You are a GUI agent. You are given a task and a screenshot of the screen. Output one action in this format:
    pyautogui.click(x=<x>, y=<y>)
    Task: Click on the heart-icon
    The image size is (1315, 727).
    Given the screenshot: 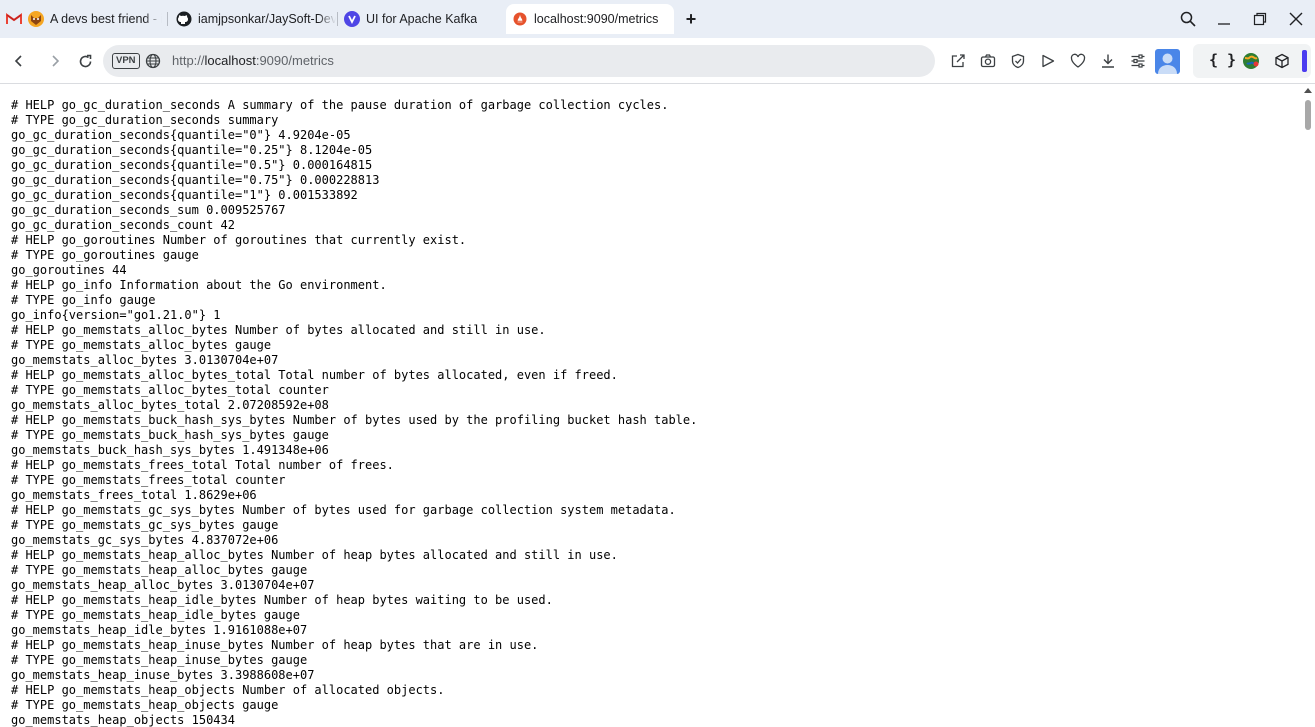 What is the action you would take?
    pyautogui.click(x=1078, y=60)
    